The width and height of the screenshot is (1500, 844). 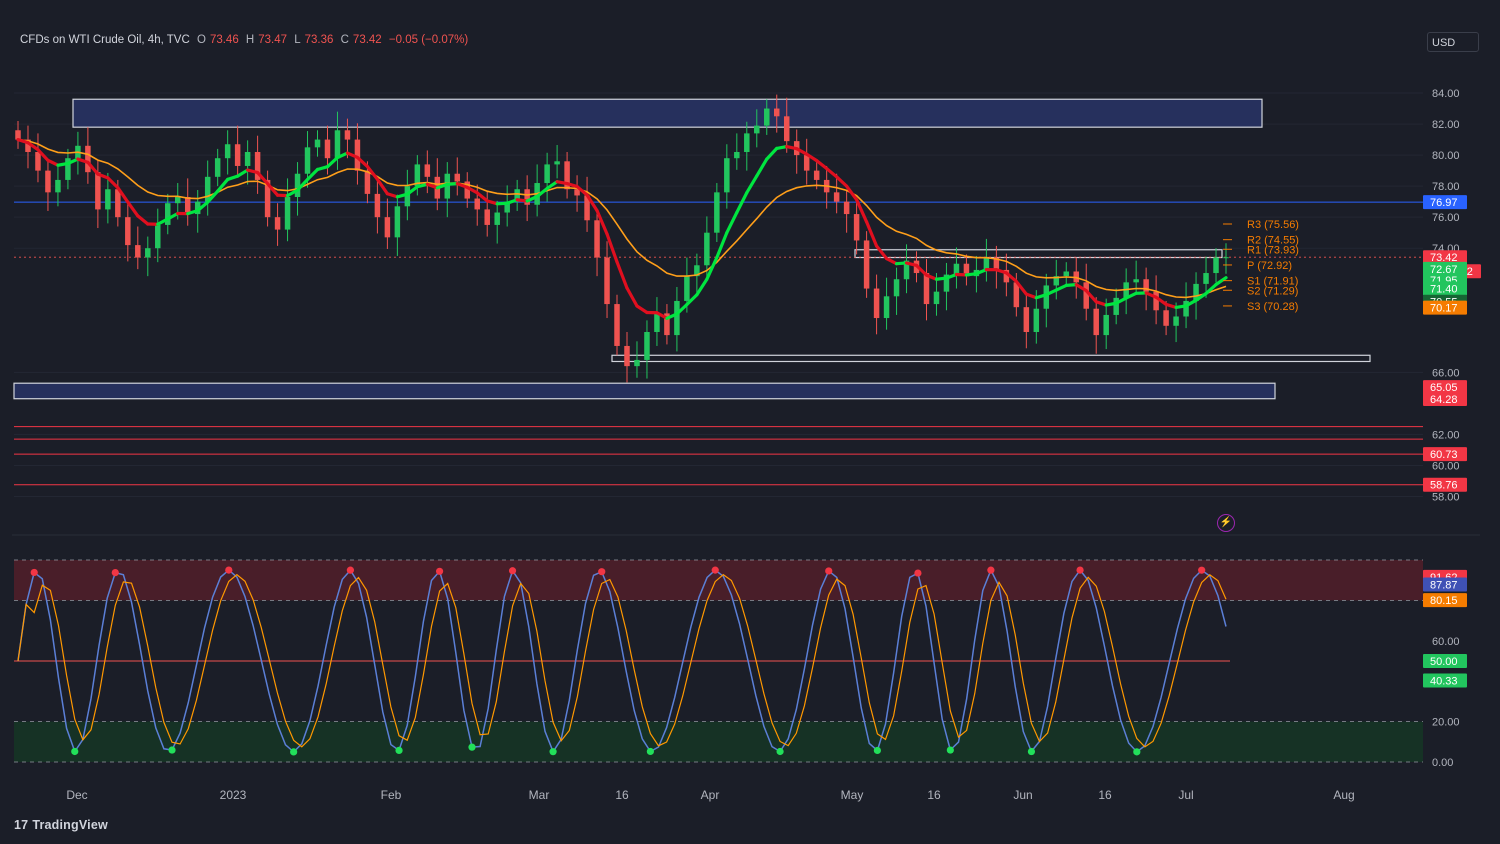 I want to click on price-tick-label: 58.00, so click(x=1446, y=497).